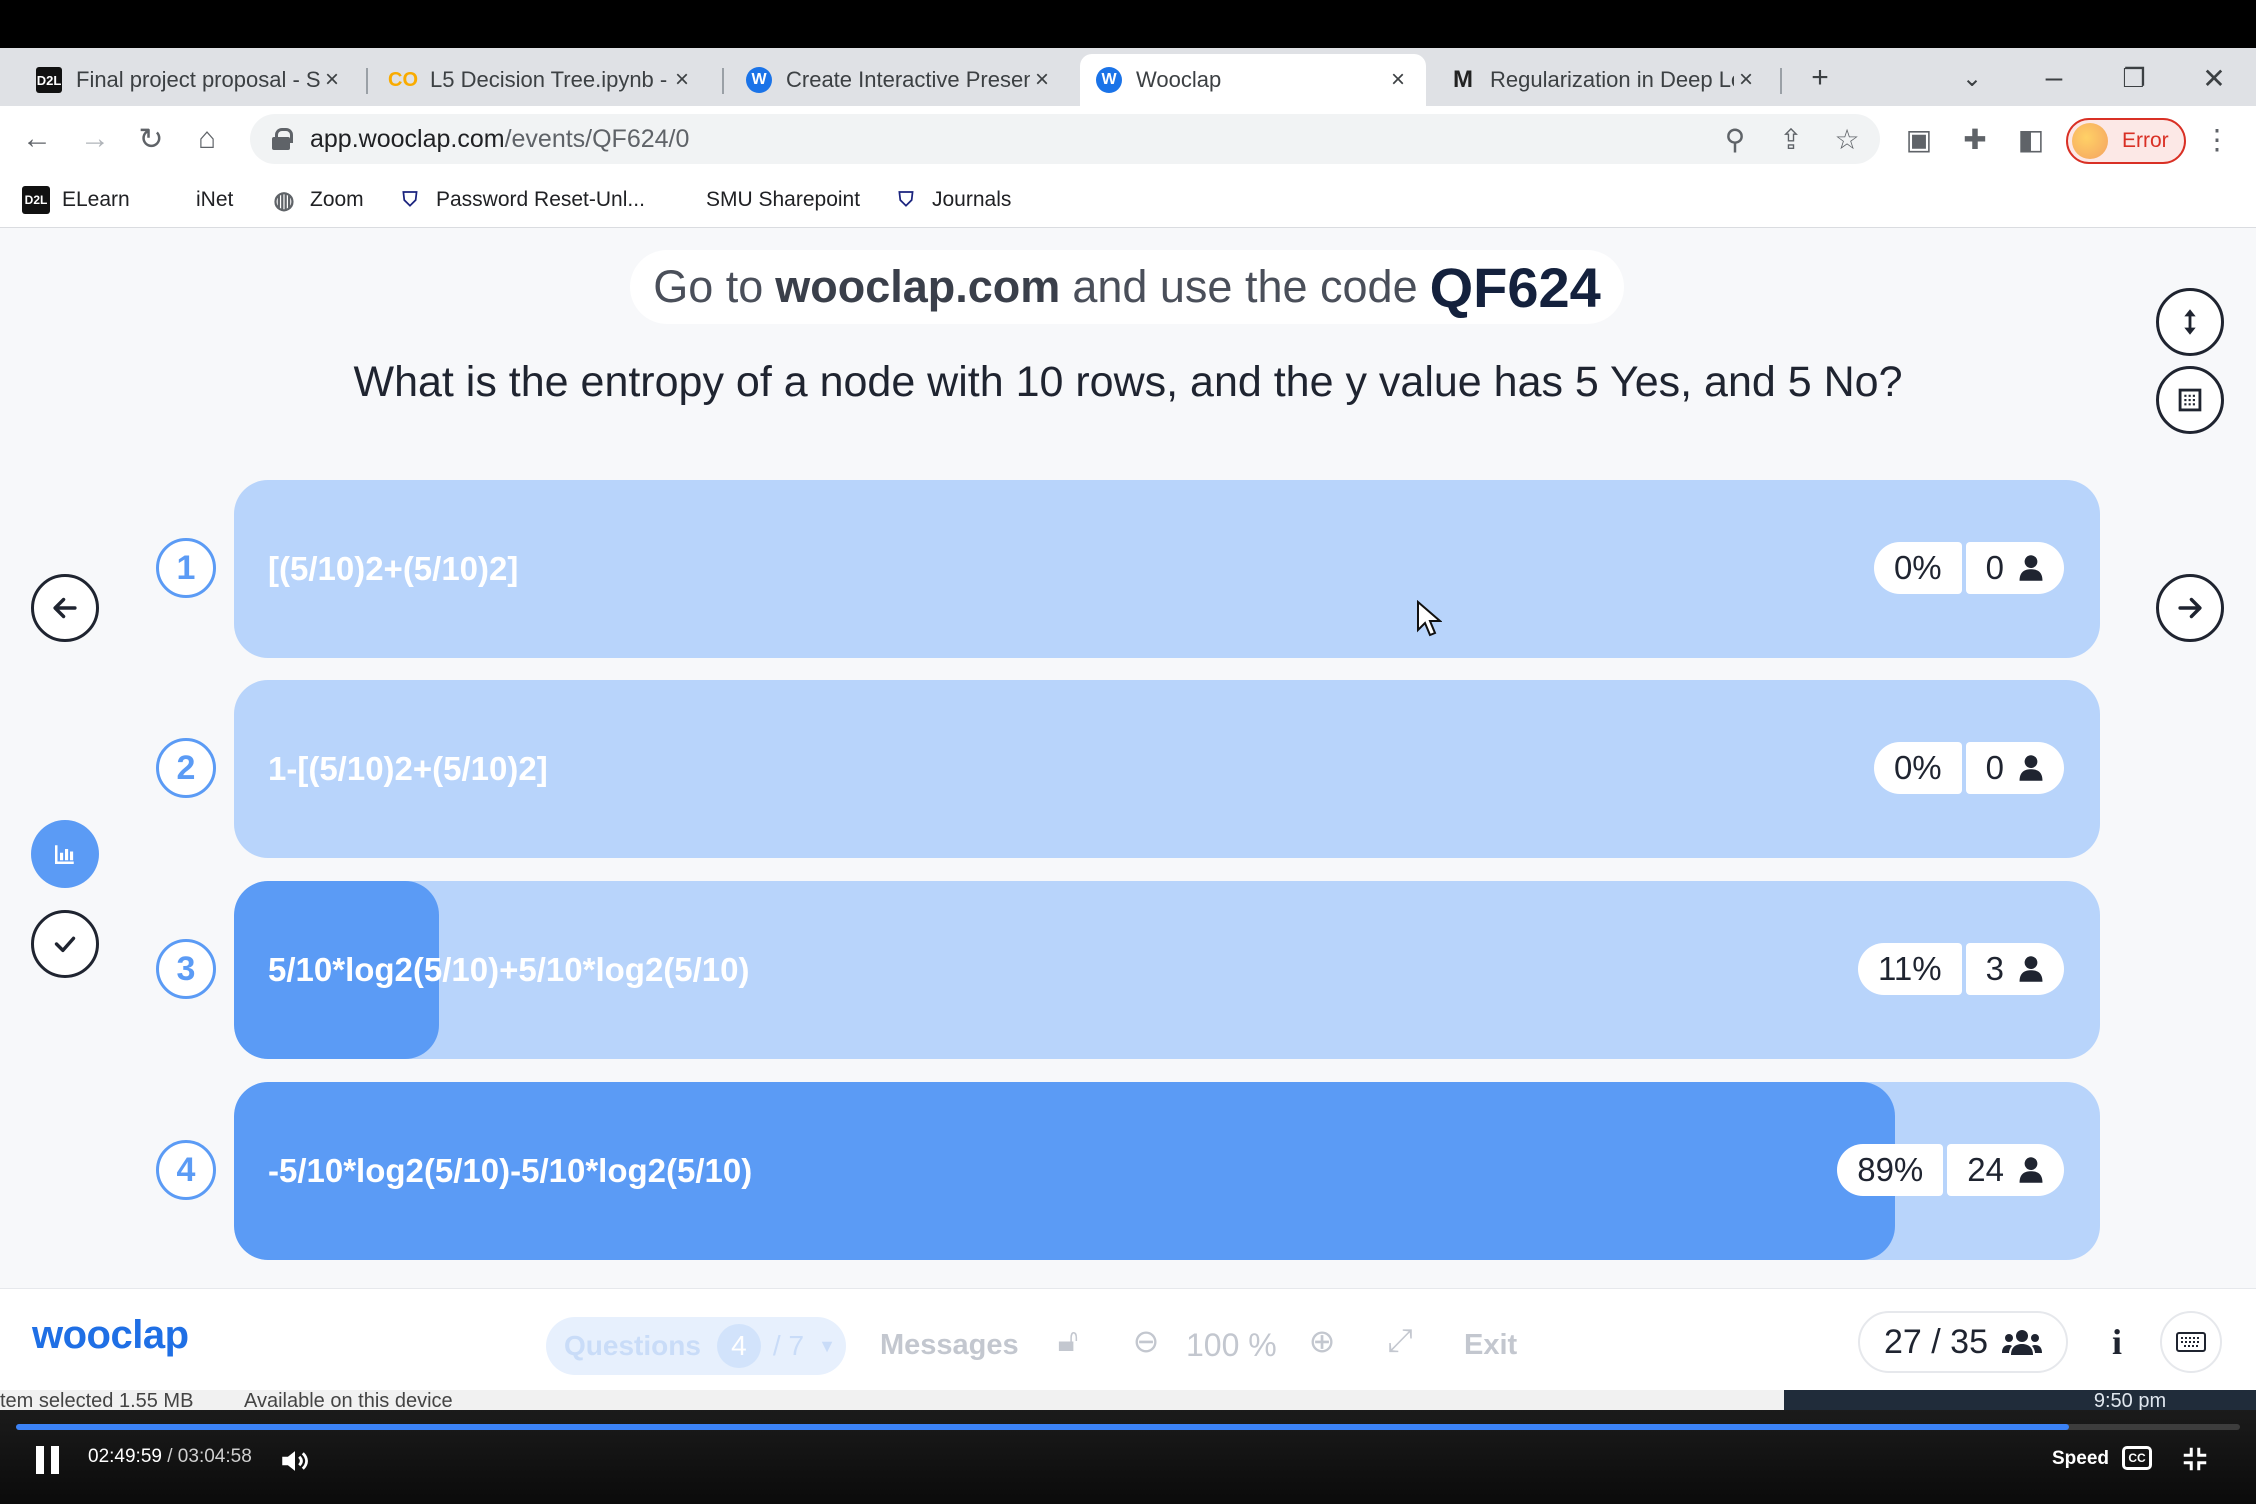 This screenshot has height=1504, width=2256. Describe the element at coordinates (1968, 768) in the screenshot. I see `answer-stats: 0% 0` at that location.